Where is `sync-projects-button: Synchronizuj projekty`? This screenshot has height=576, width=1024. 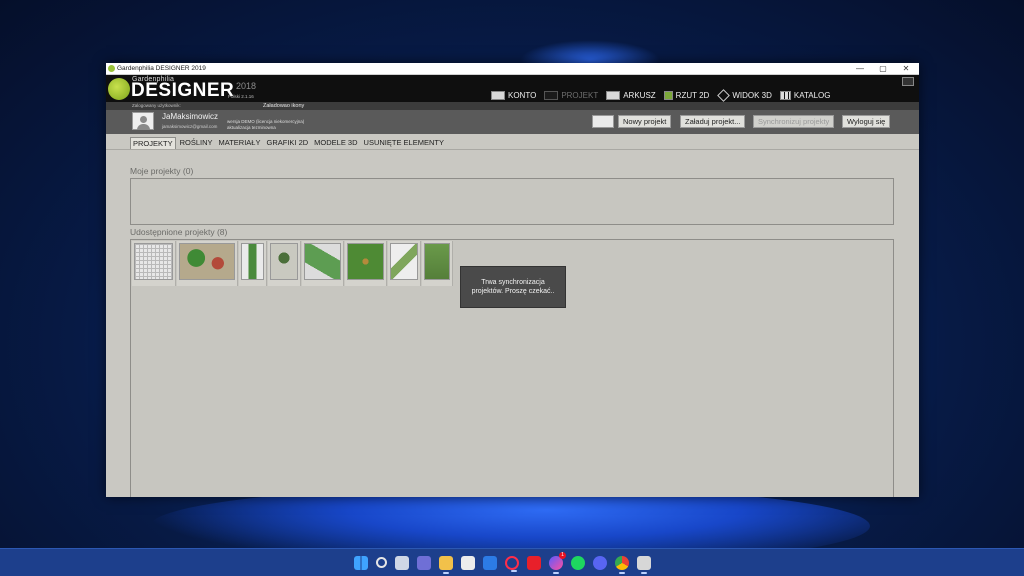
sync-projects-button: Synchronizuj projekty is located at coordinates (794, 121).